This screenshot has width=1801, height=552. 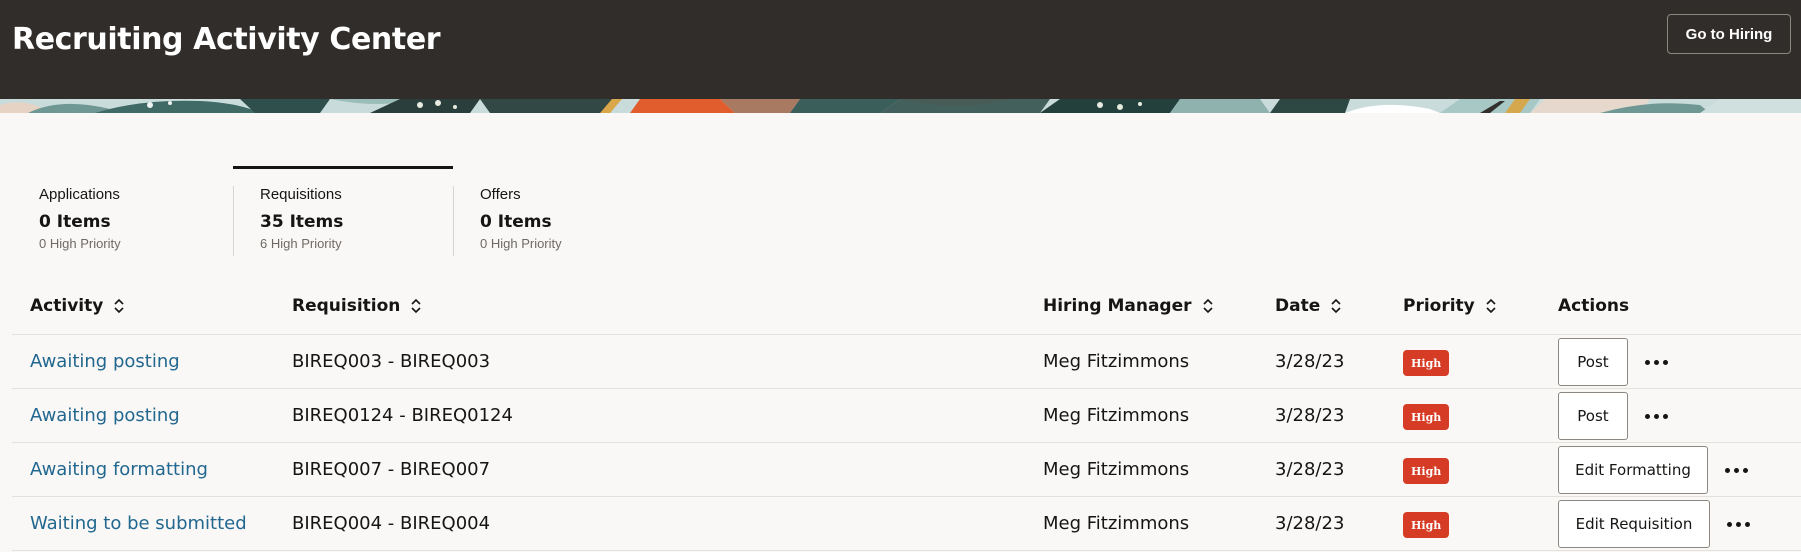 I want to click on tab-label: Offers, so click(x=500, y=194).